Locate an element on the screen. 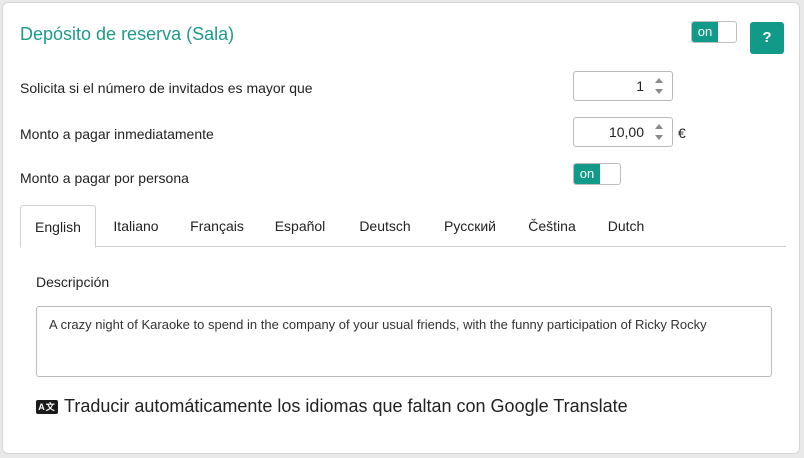 This screenshot has height=458, width=804. per-person-label: Monto a pagar por persona is located at coordinates (104, 178).